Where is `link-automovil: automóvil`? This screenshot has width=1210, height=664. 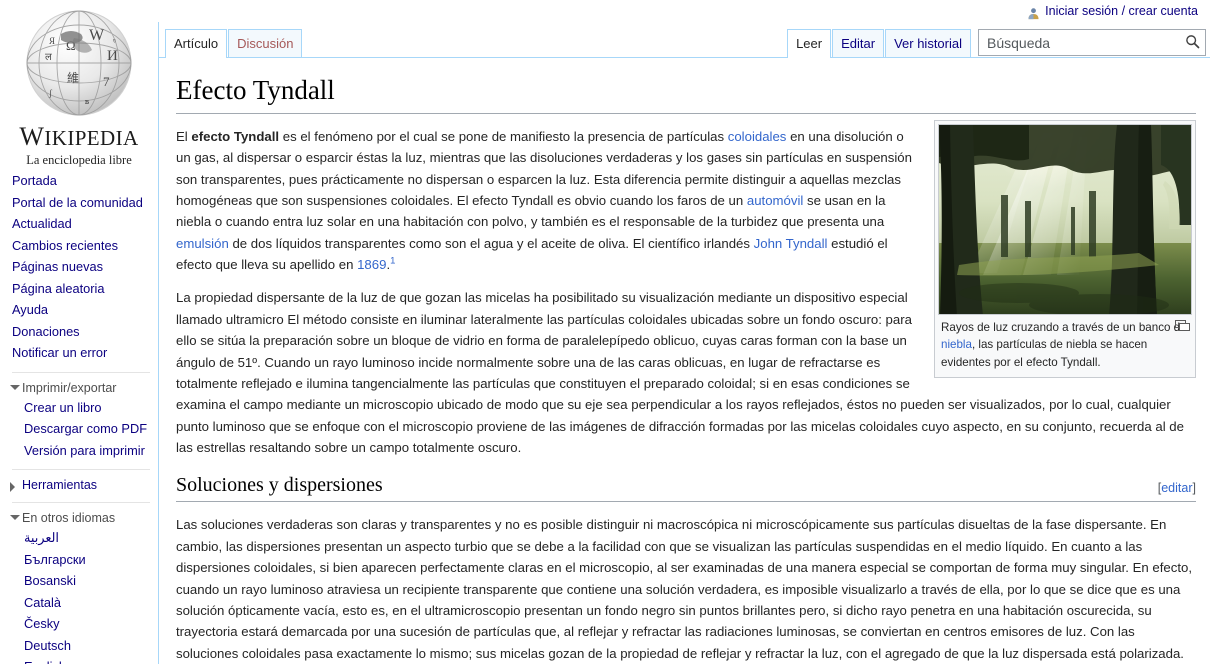
link-automovil: automóvil is located at coordinates (775, 200).